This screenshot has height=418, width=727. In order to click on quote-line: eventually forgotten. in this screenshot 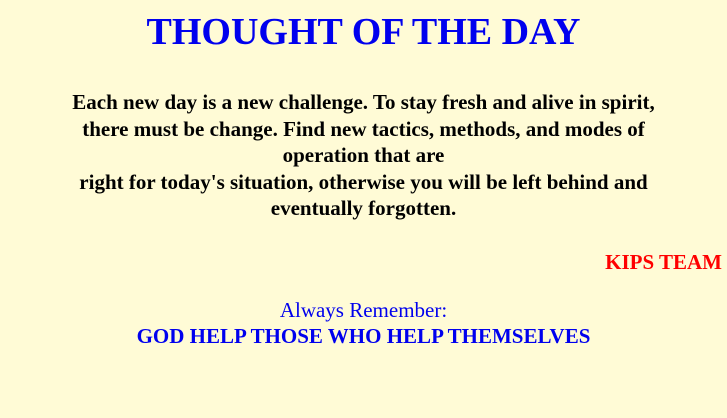, I will do `click(363, 208)`.